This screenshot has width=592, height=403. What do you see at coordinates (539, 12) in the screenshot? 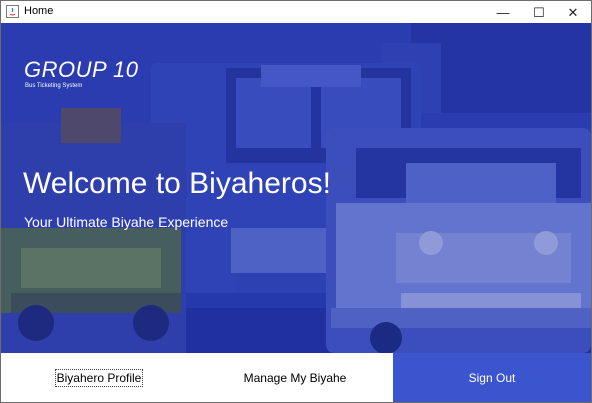
I see `maximize-button: ☐` at bounding box center [539, 12].